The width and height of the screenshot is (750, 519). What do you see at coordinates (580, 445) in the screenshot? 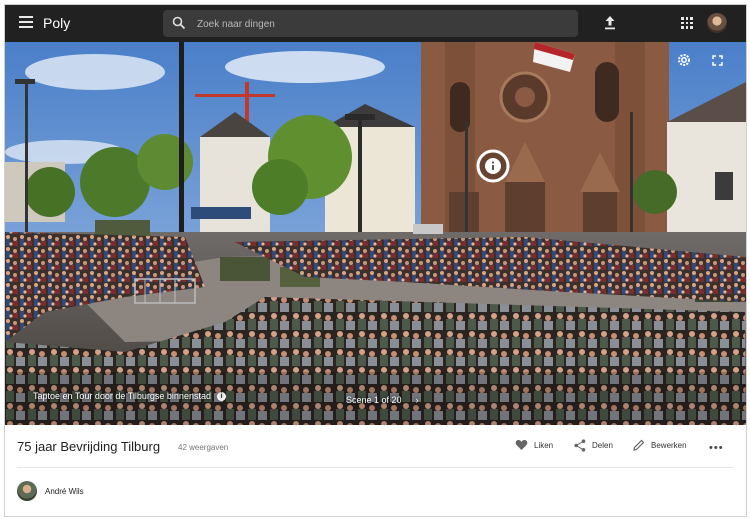
I see `share-icon` at bounding box center [580, 445].